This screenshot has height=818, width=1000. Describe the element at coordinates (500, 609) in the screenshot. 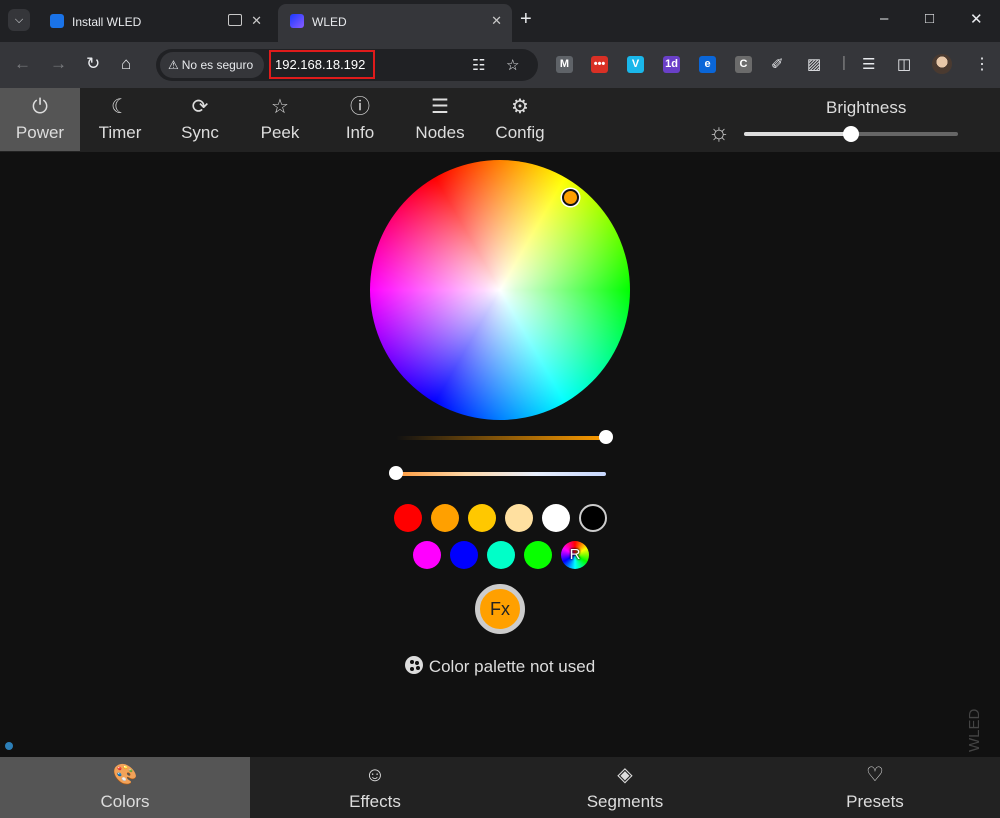

I see `fx-button: Fx` at that location.